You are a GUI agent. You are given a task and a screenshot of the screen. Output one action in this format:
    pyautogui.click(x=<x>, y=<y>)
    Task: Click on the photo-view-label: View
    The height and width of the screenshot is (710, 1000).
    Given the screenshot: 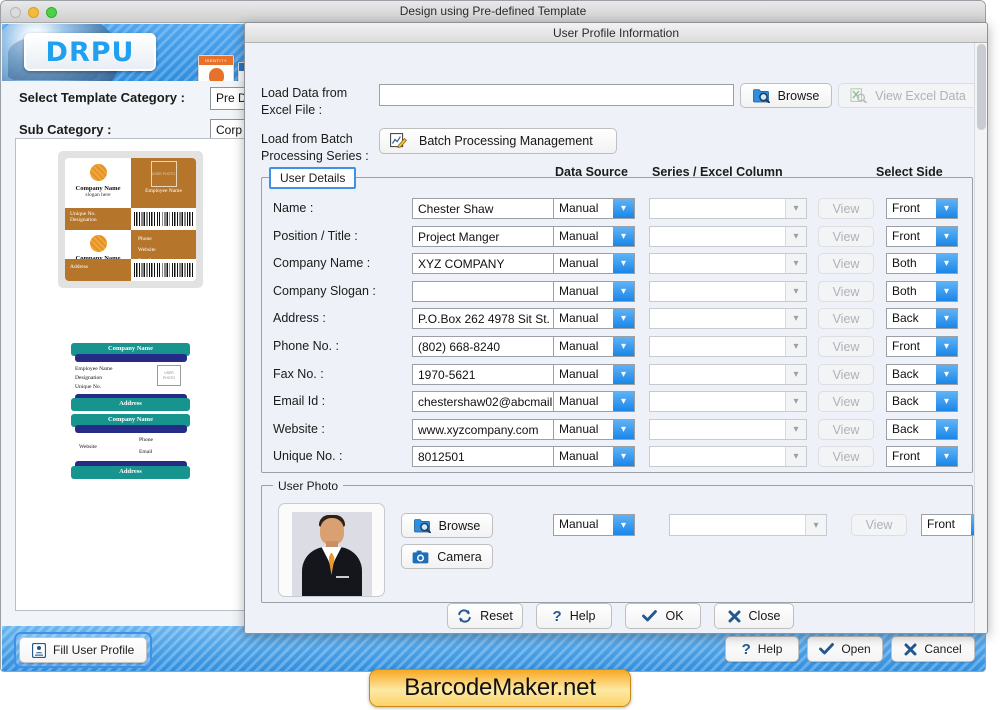 What is the action you would take?
    pyautogui.click(x=879, y=525)
    